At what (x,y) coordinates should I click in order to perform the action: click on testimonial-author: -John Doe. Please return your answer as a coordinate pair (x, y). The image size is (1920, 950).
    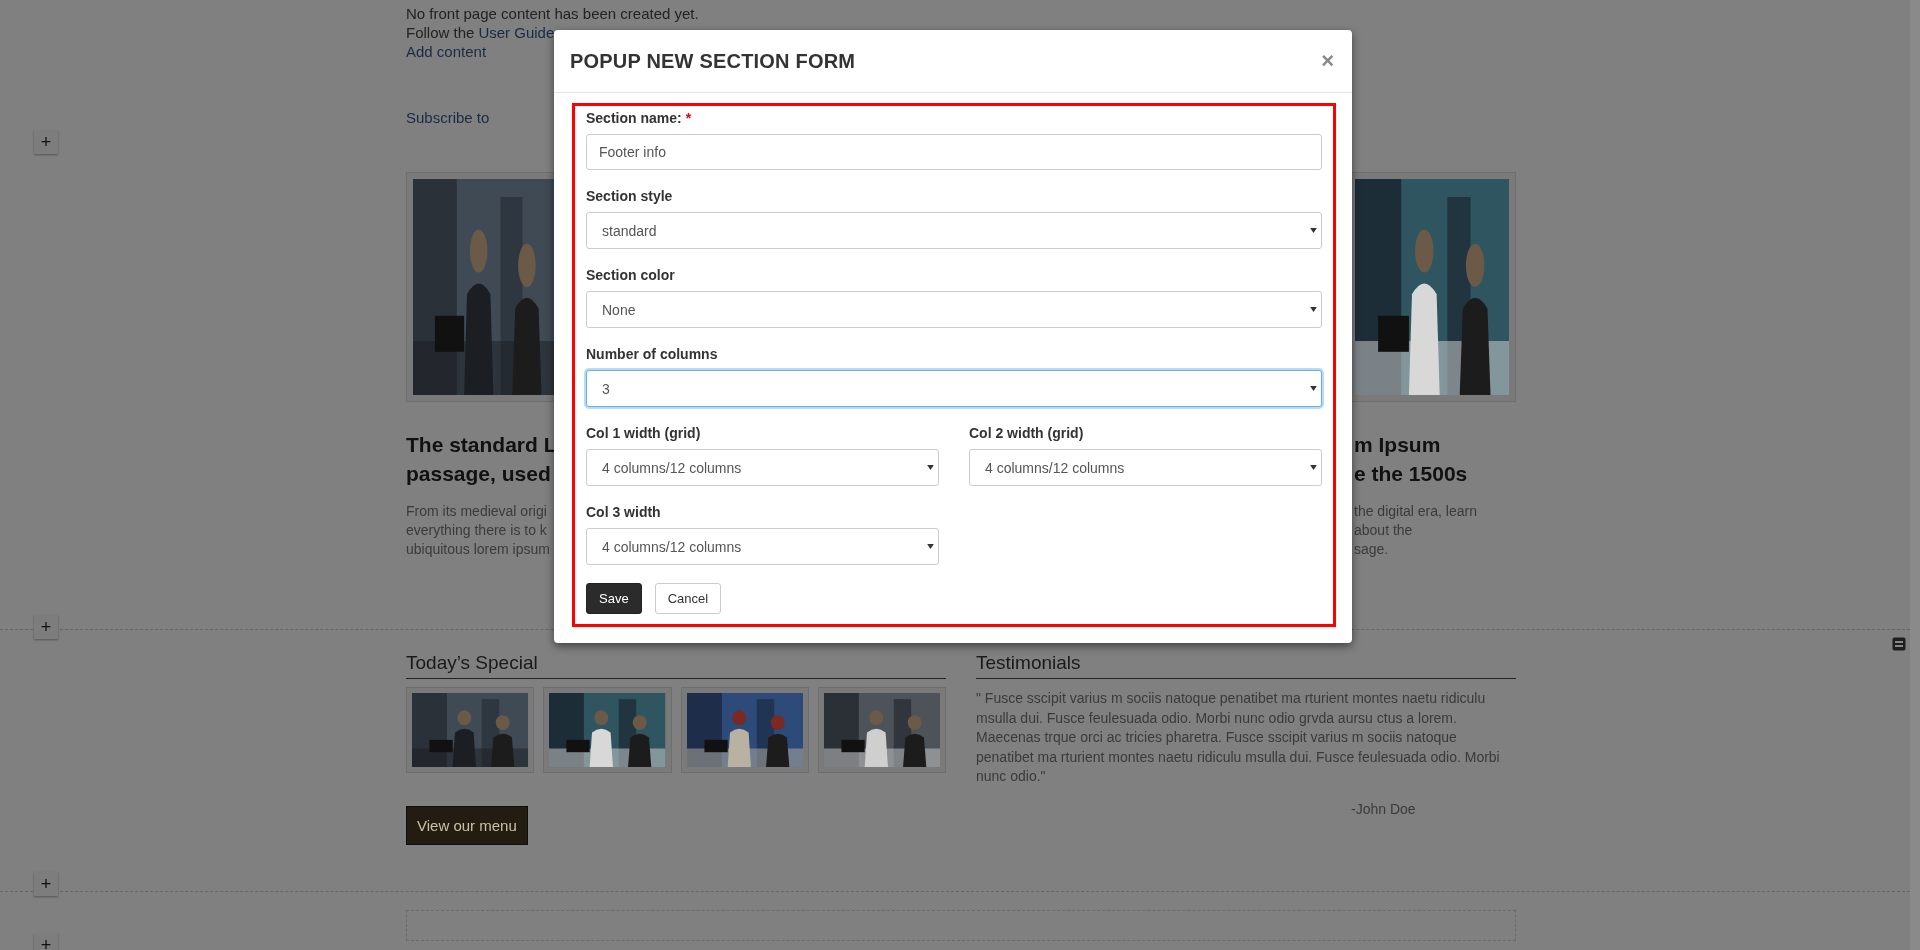
    Looking at the image, I should click on (1384, 808).